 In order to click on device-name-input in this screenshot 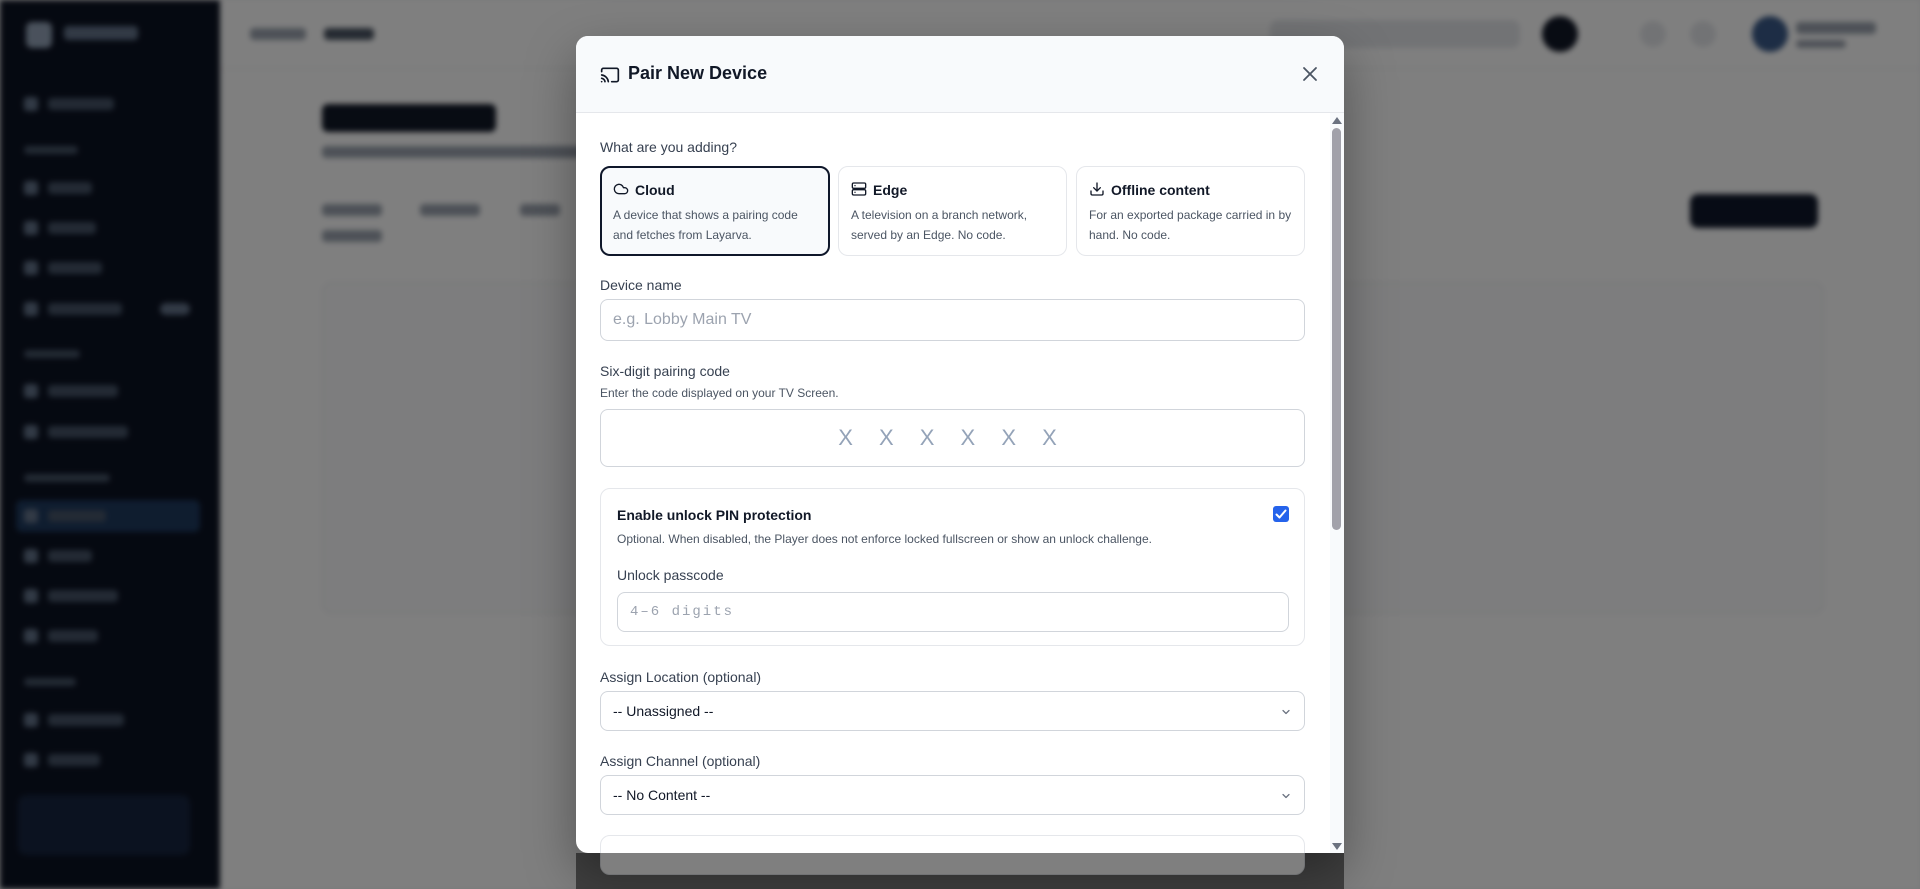, I will do `click(952, 320)`.